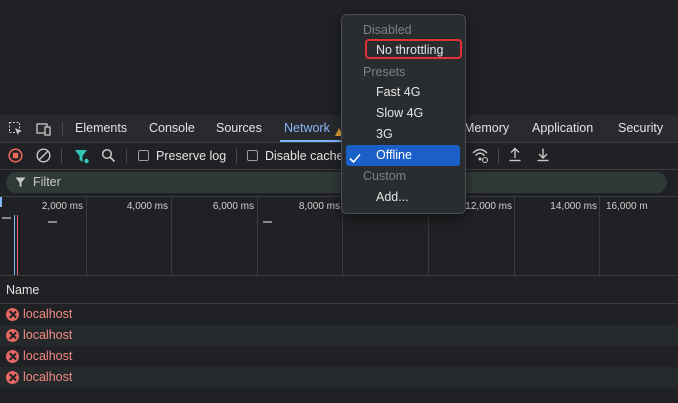  I want to click on preserve-log-label: Preserve log, so click(191, 156).